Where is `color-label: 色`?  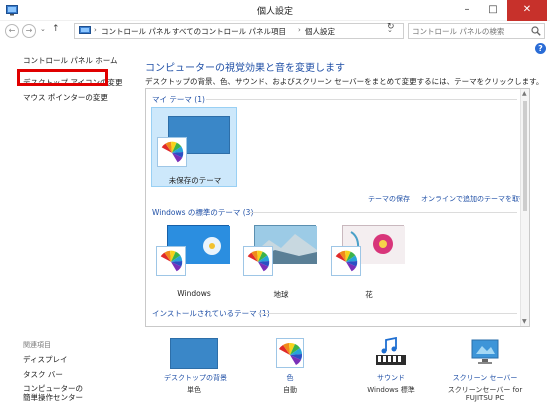
color-label: 色 is located at coordinates (290, 378).